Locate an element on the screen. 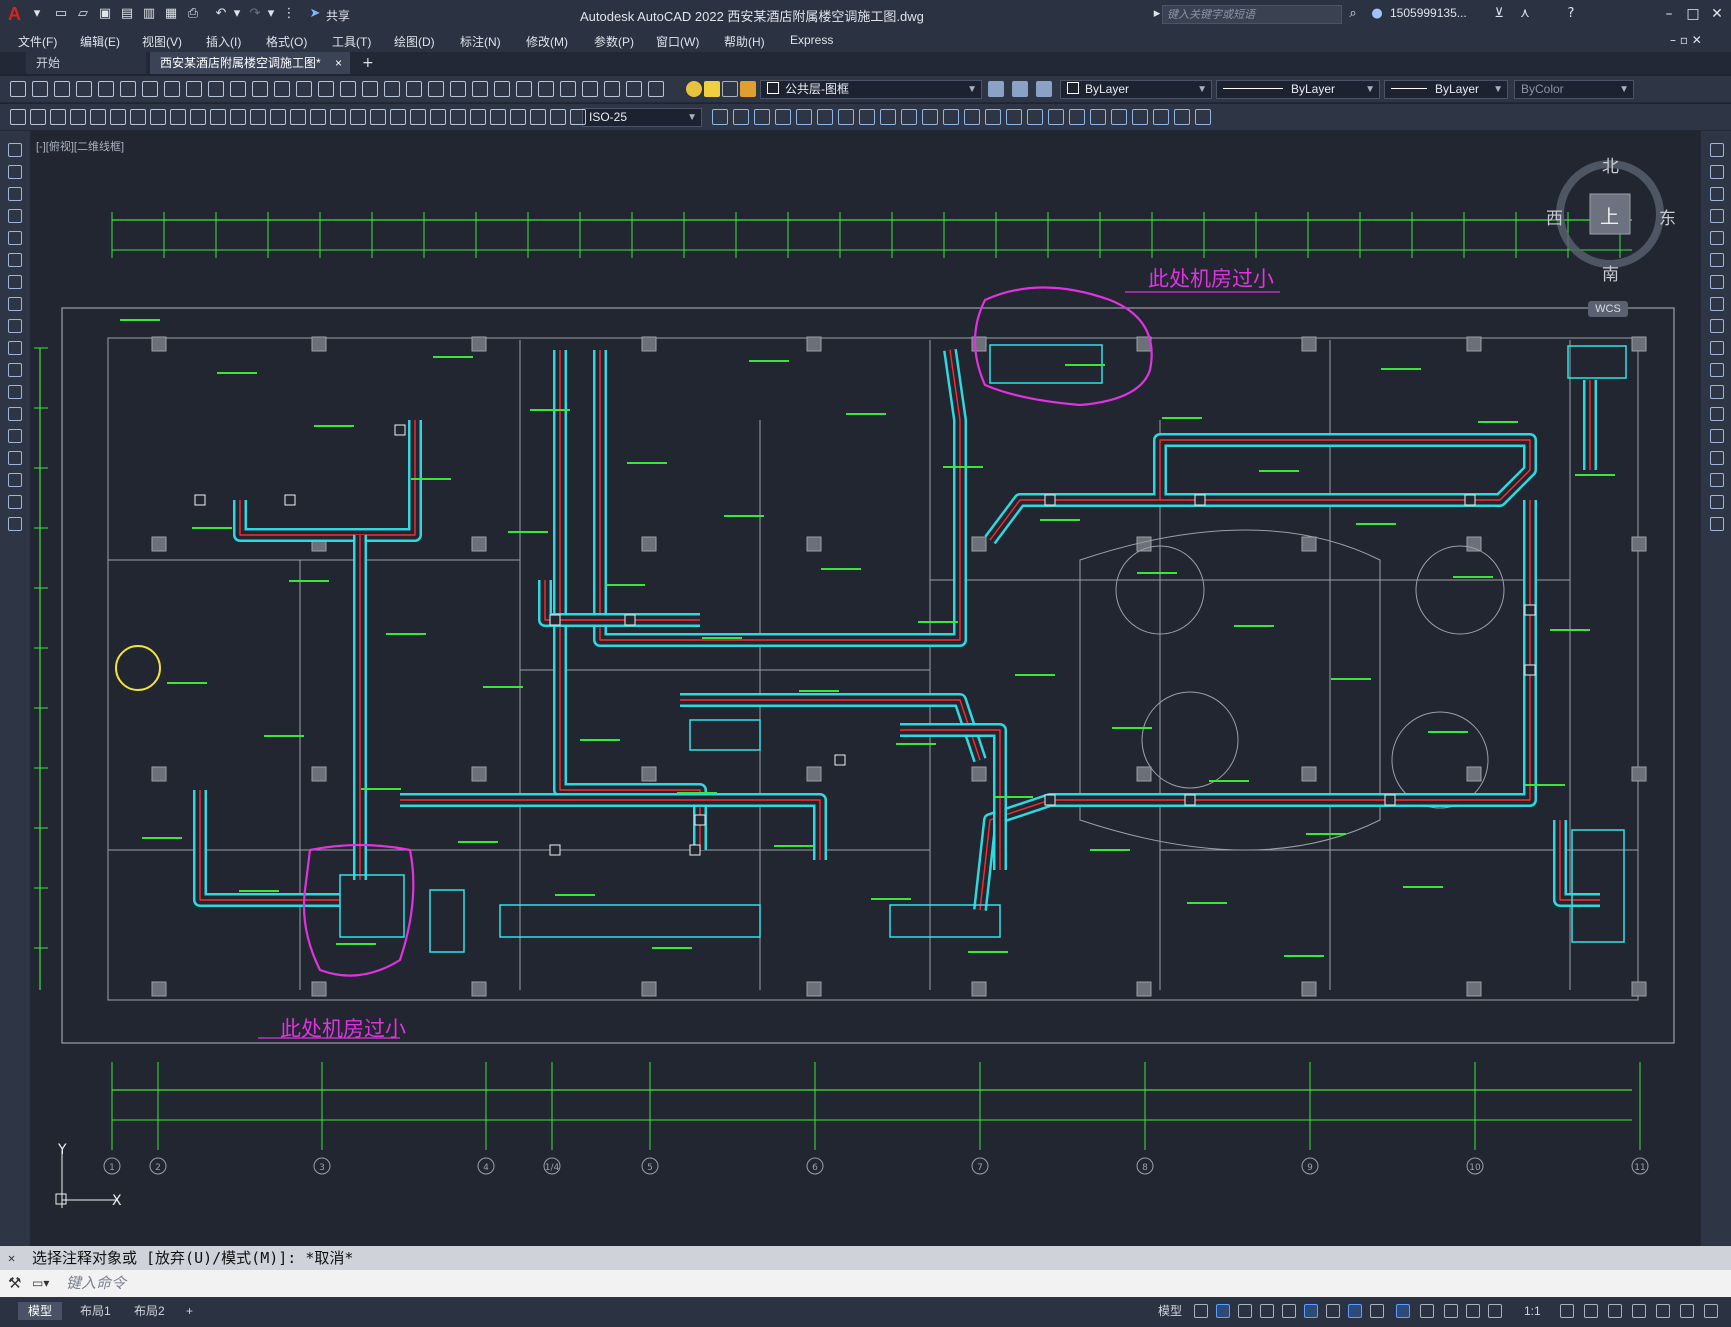  dimension-tool-7-icon is located at coordinates (138, 117).